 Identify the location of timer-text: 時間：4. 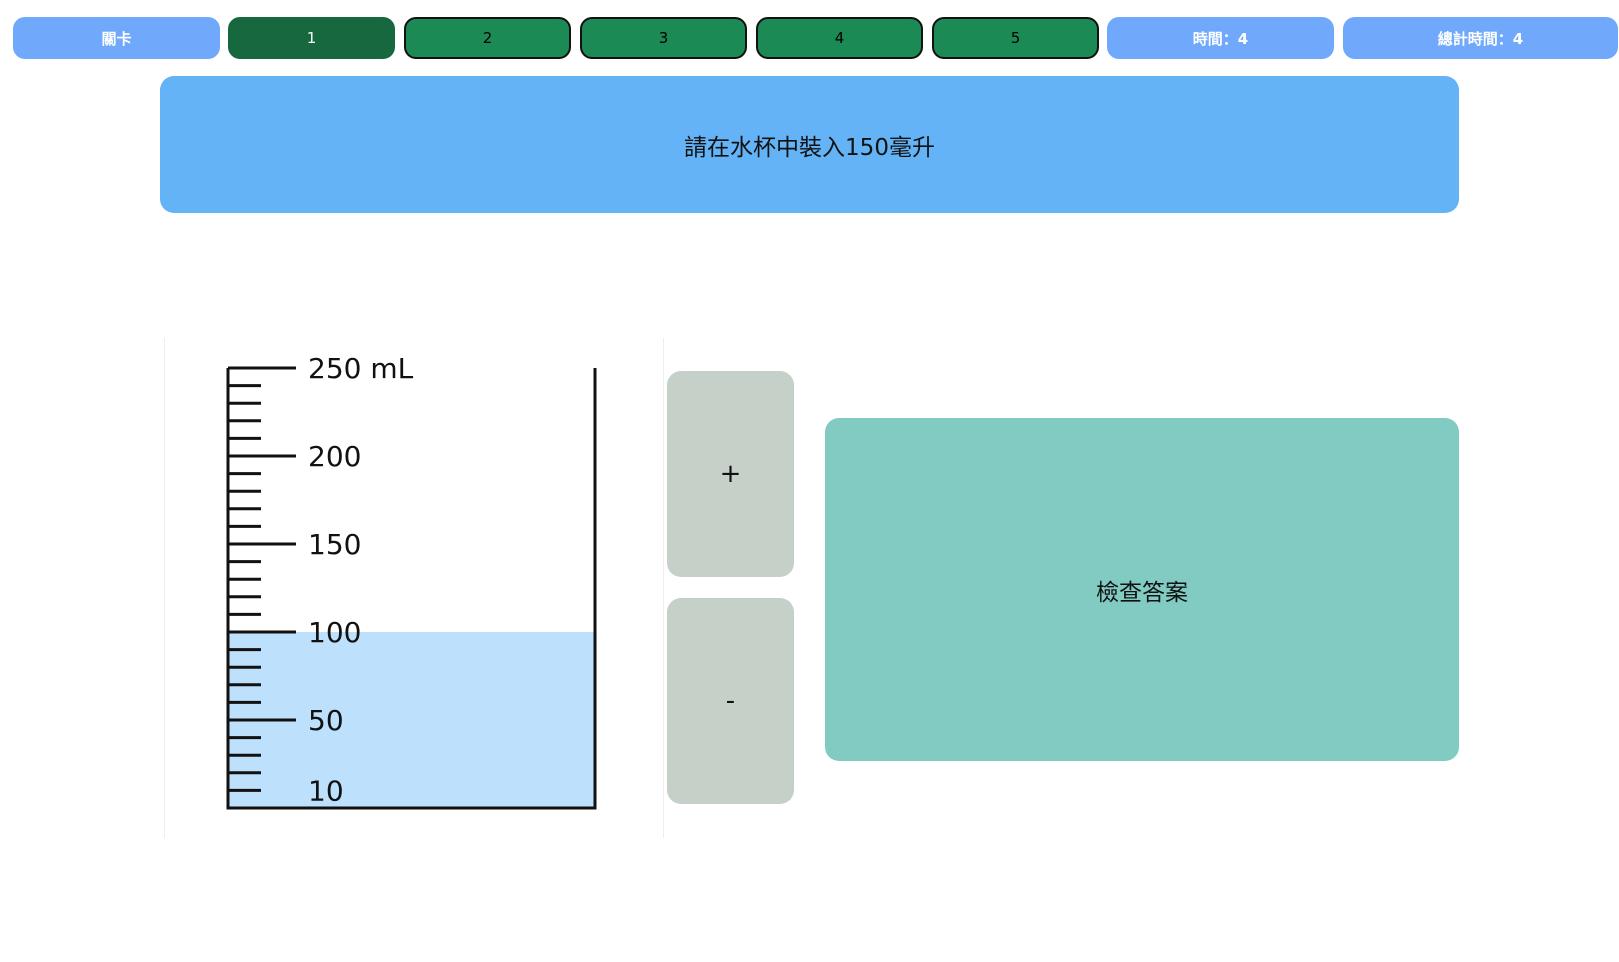
(1220, 38).